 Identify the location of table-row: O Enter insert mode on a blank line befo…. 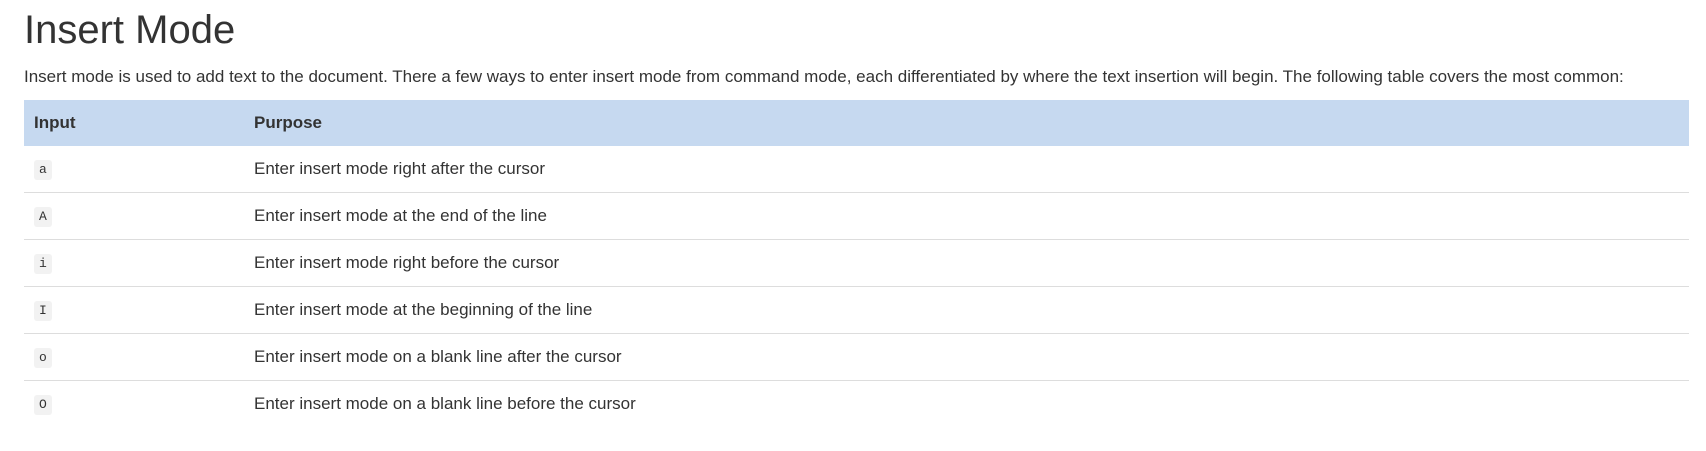
(856, 403).